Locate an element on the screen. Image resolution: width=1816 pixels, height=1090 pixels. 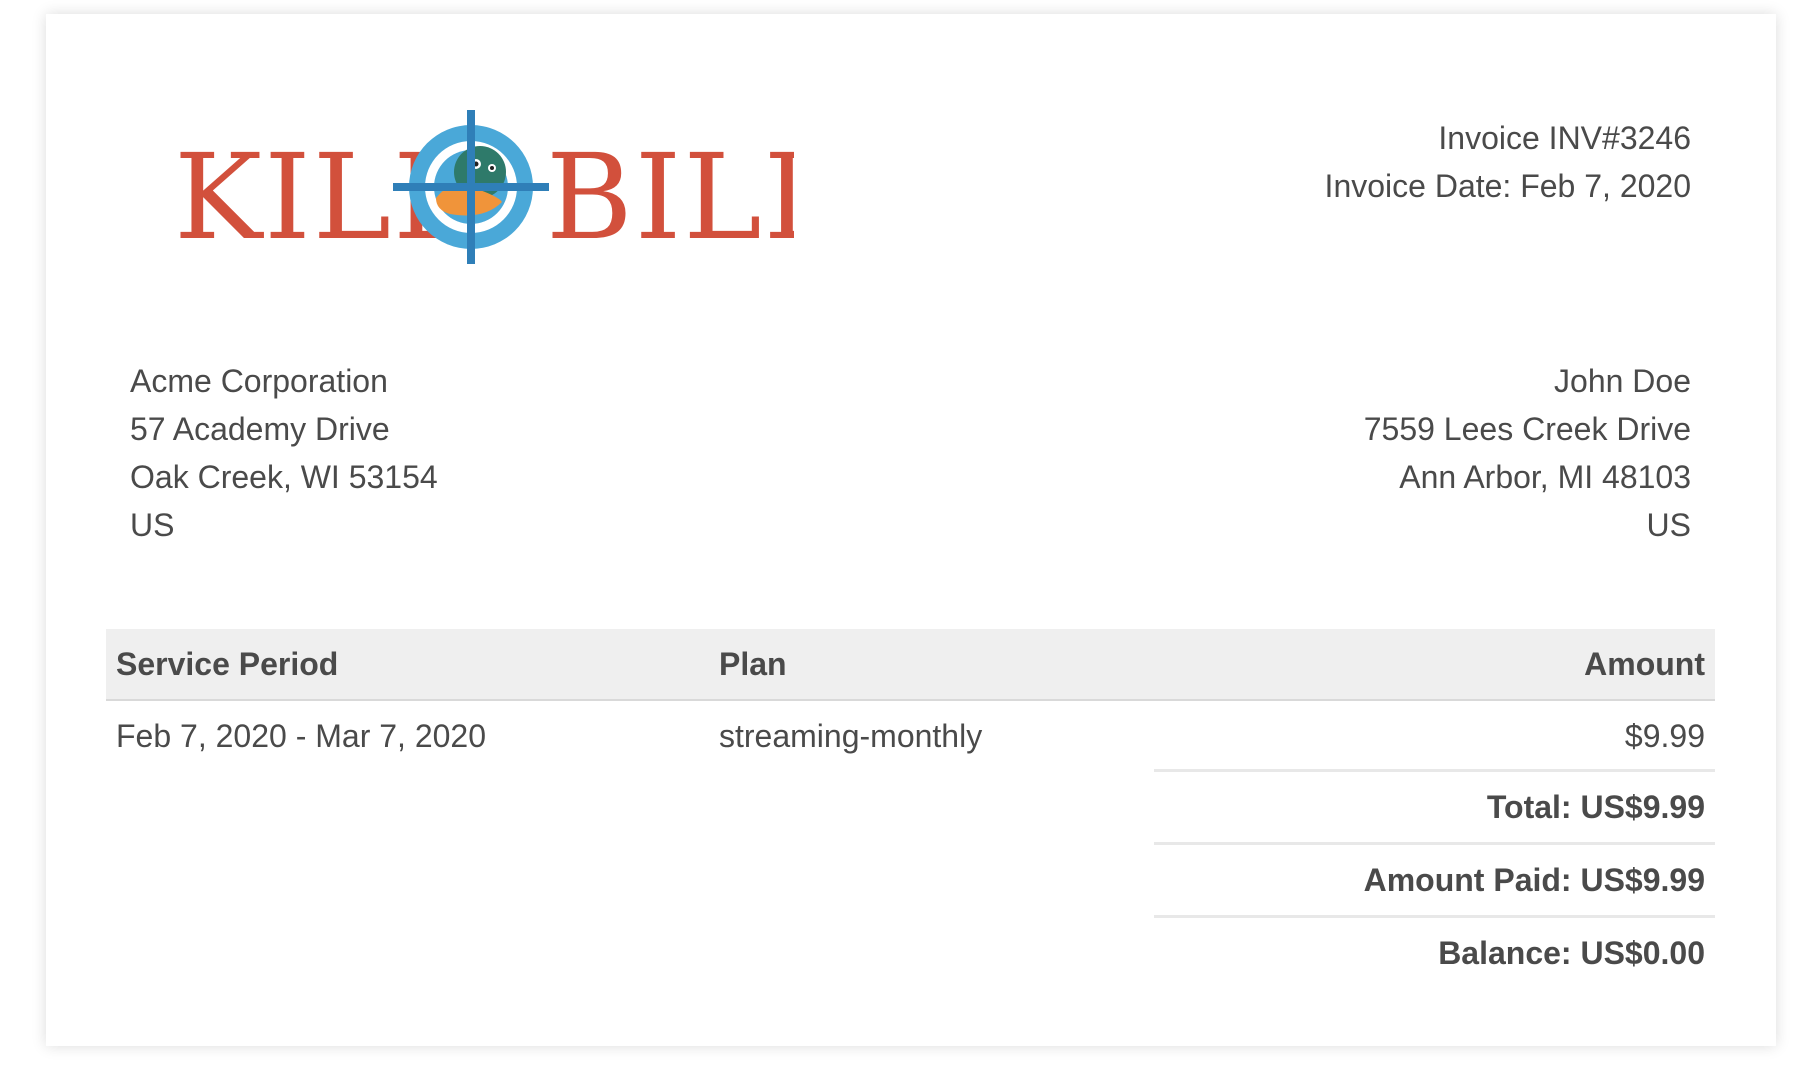
table-header: Service Period Plan Amount is located at coordinates (910, 665).